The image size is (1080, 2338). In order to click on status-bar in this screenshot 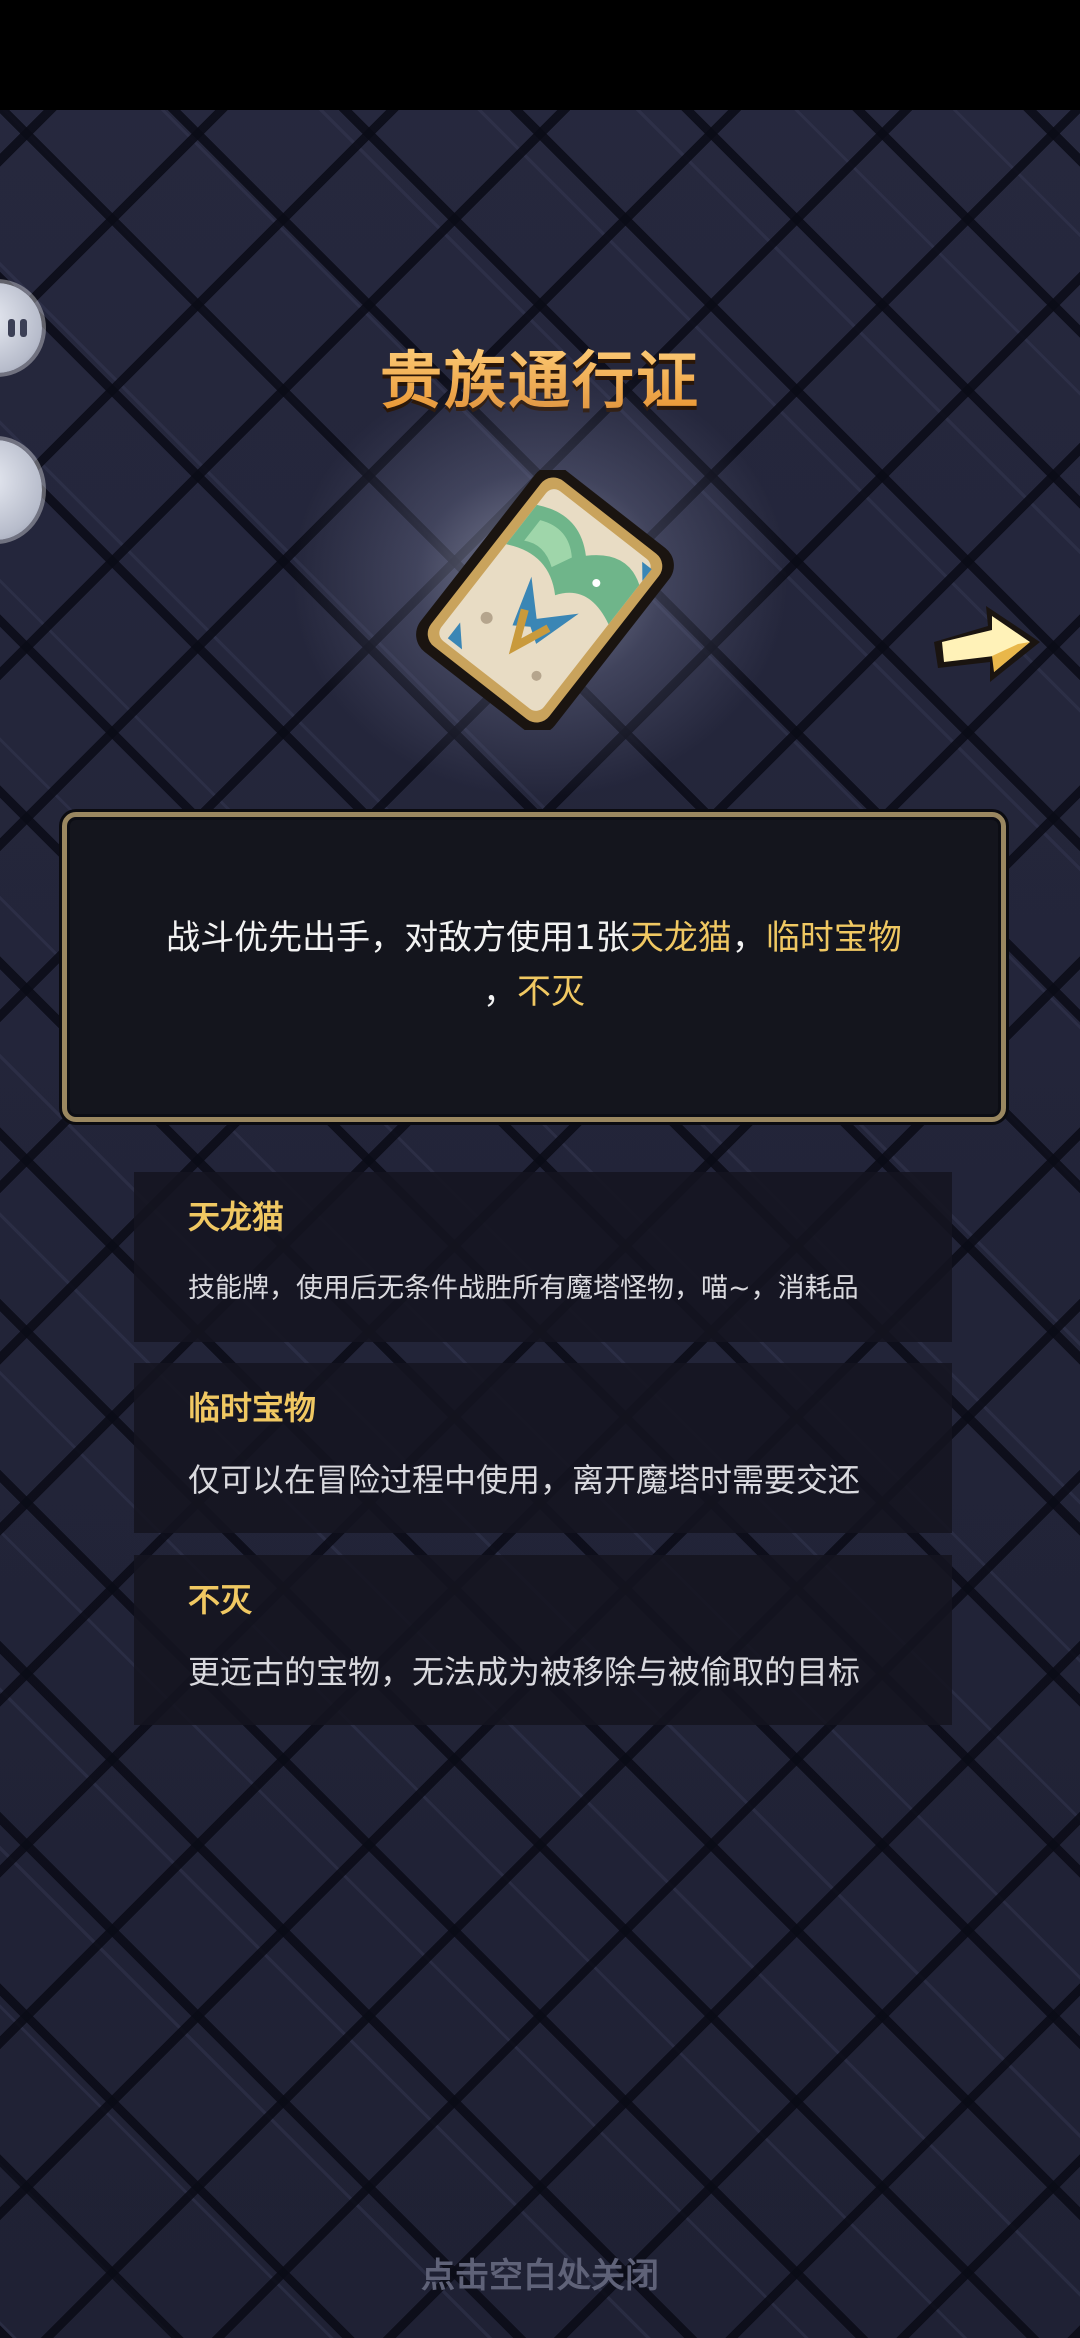, I will do `click(540, 55)`.